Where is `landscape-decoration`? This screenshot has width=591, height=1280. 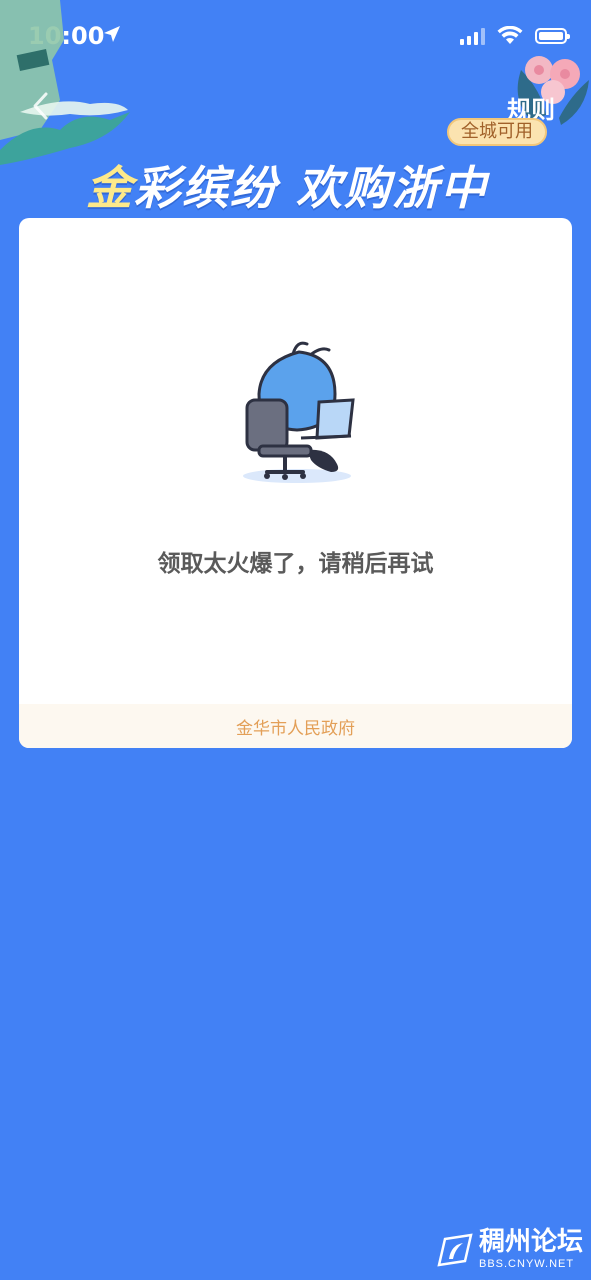
landscape-decoration is located at coordinates (65, 82).